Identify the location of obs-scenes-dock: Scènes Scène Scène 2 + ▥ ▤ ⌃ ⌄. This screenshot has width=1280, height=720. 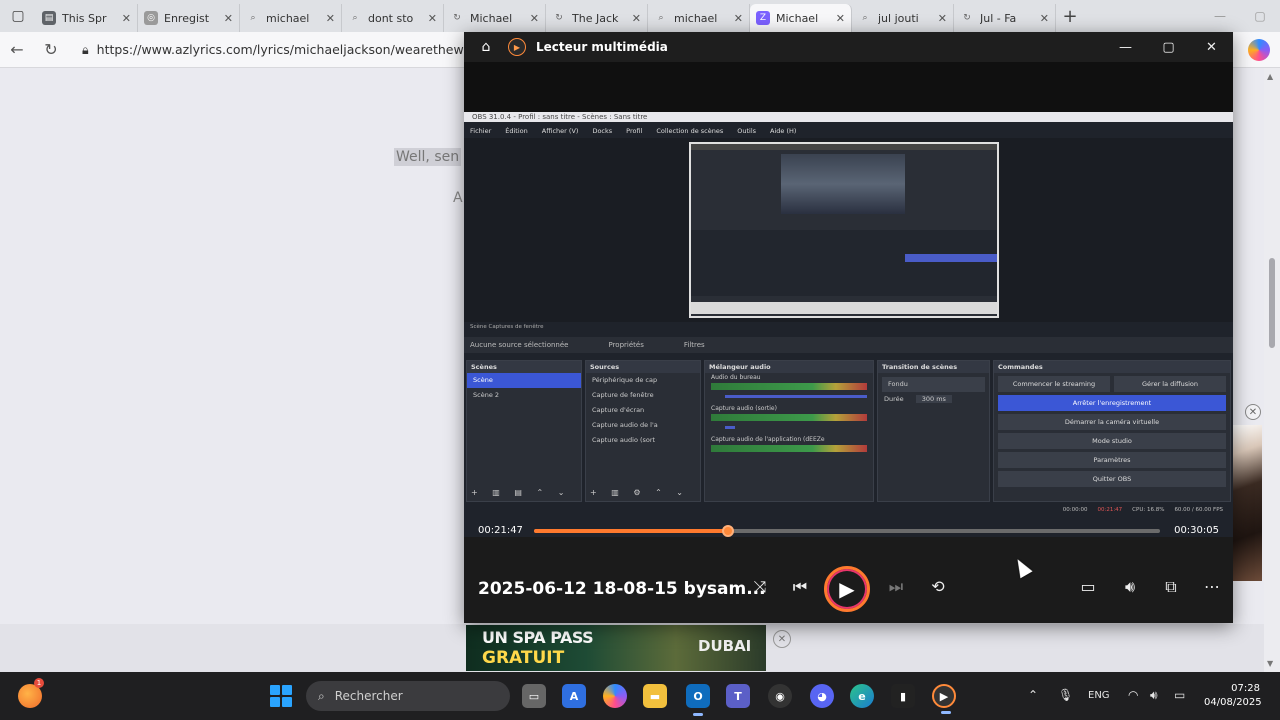
(524, 431).